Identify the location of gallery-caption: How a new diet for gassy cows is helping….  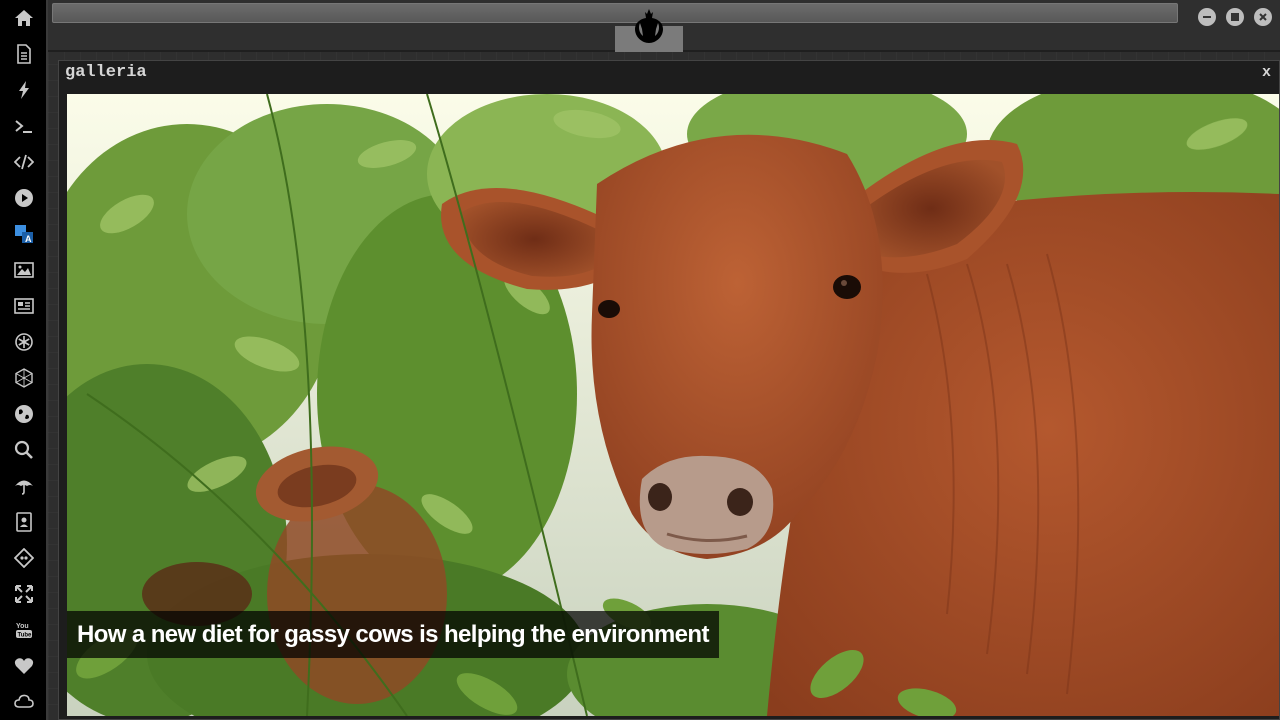
(393, 634).